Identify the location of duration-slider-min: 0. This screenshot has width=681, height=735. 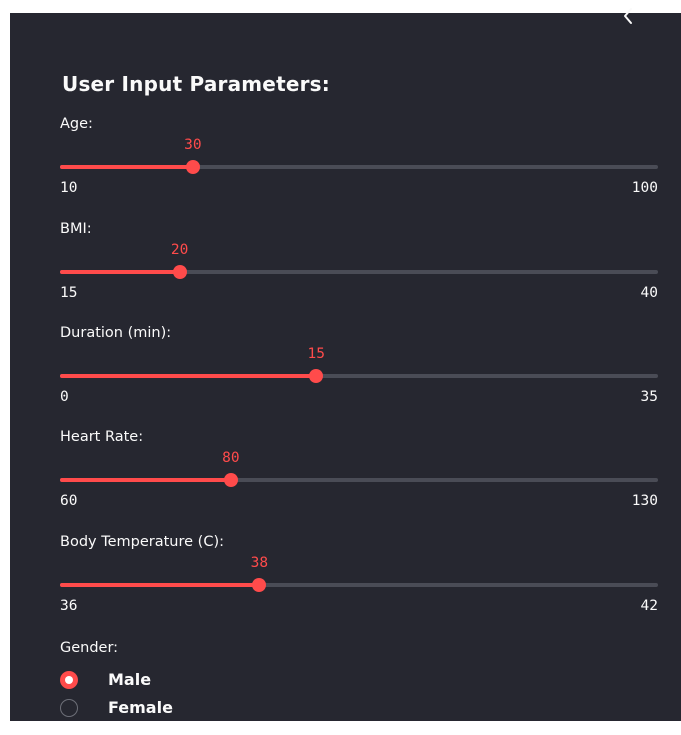
(64, 397).